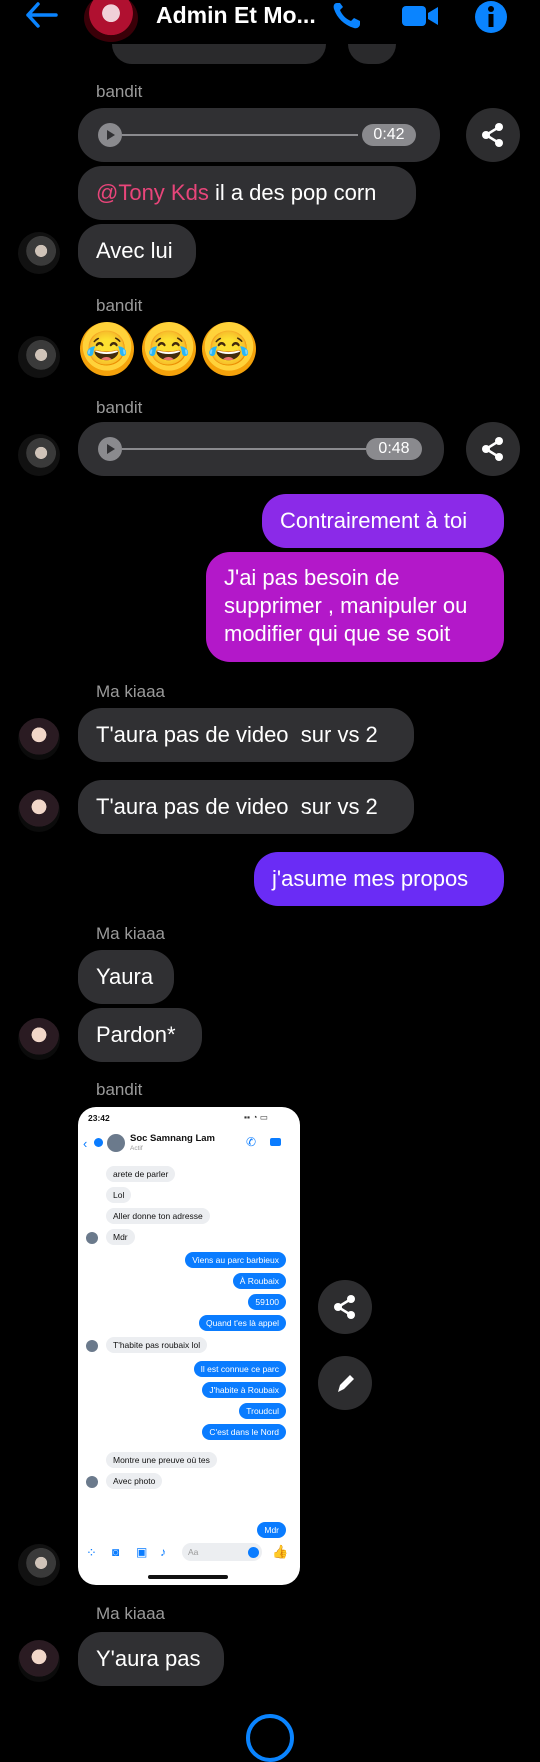  Describe the element at coordinates (161, 1460) in the screenshot. I see `list-item: Montre une preuve où tes` at that location.